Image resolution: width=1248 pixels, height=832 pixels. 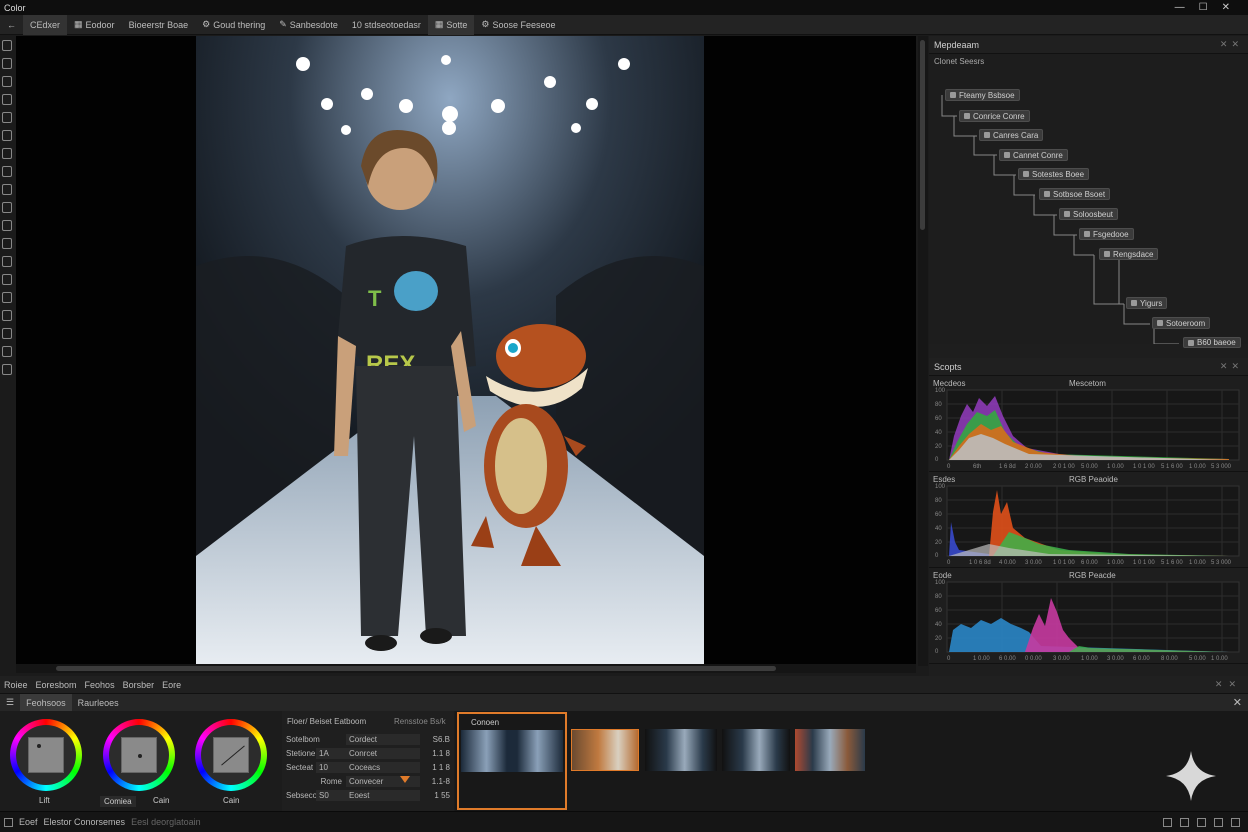 I want to click on viewer-vertical-scrollbar, so click(x=923, y=351).